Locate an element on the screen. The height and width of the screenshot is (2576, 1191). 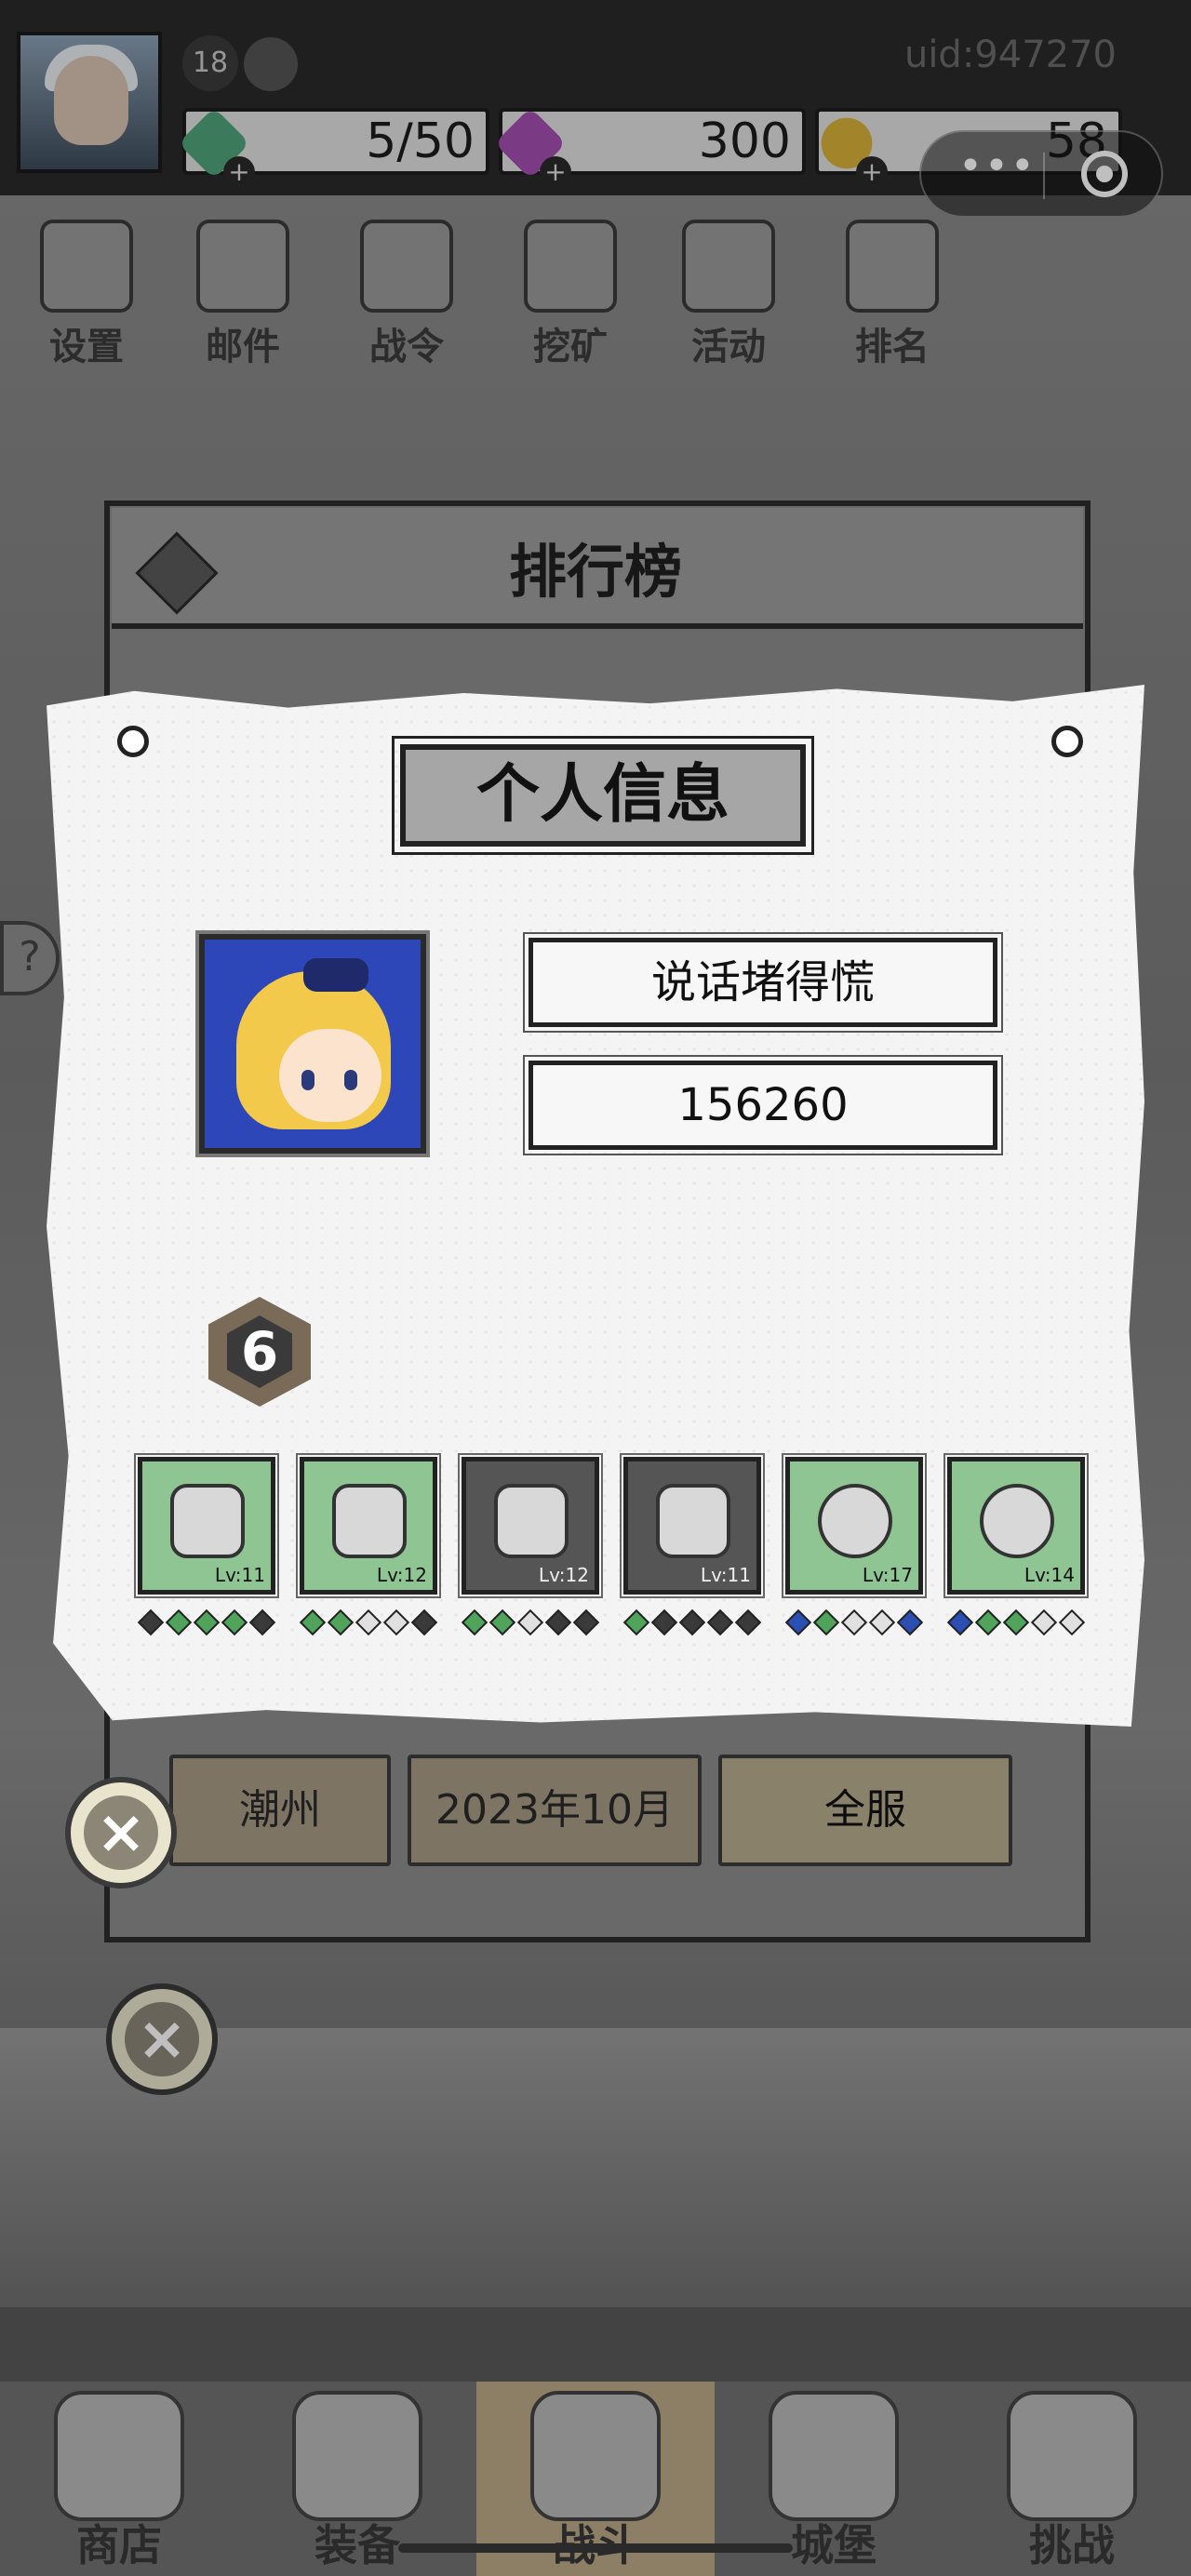
shield-icon is located at coordinates (1072, 2456).